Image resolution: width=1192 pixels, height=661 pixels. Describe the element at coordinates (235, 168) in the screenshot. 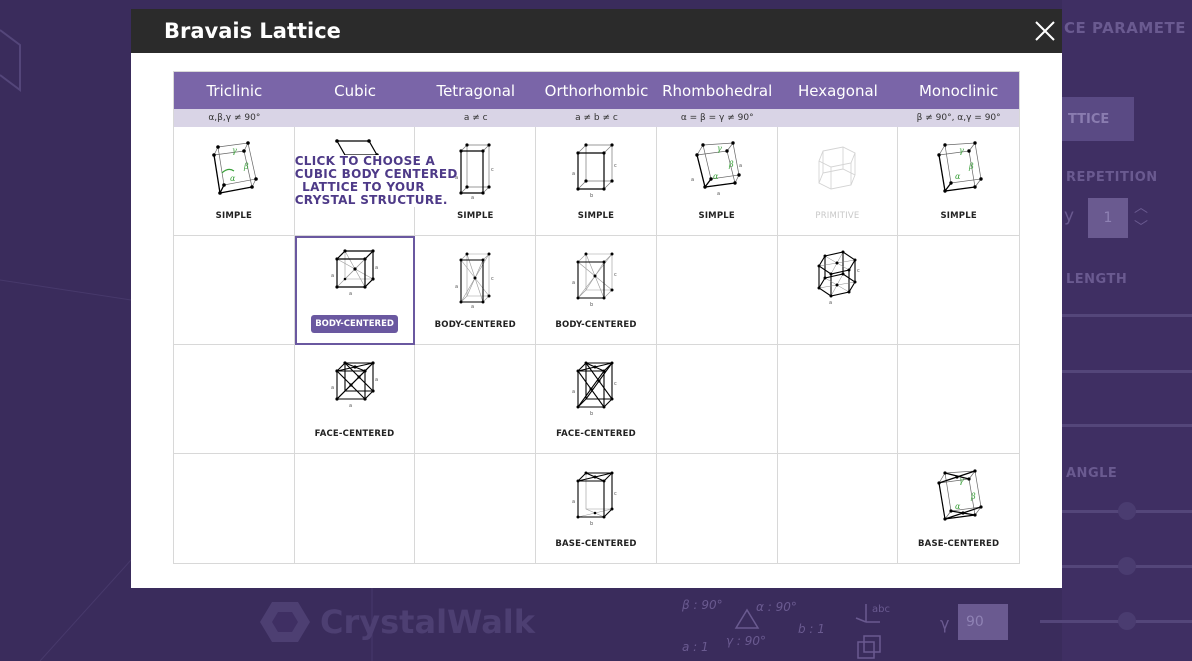

I see `triclinic-simple-lattice-icon: α β γ` at that location.